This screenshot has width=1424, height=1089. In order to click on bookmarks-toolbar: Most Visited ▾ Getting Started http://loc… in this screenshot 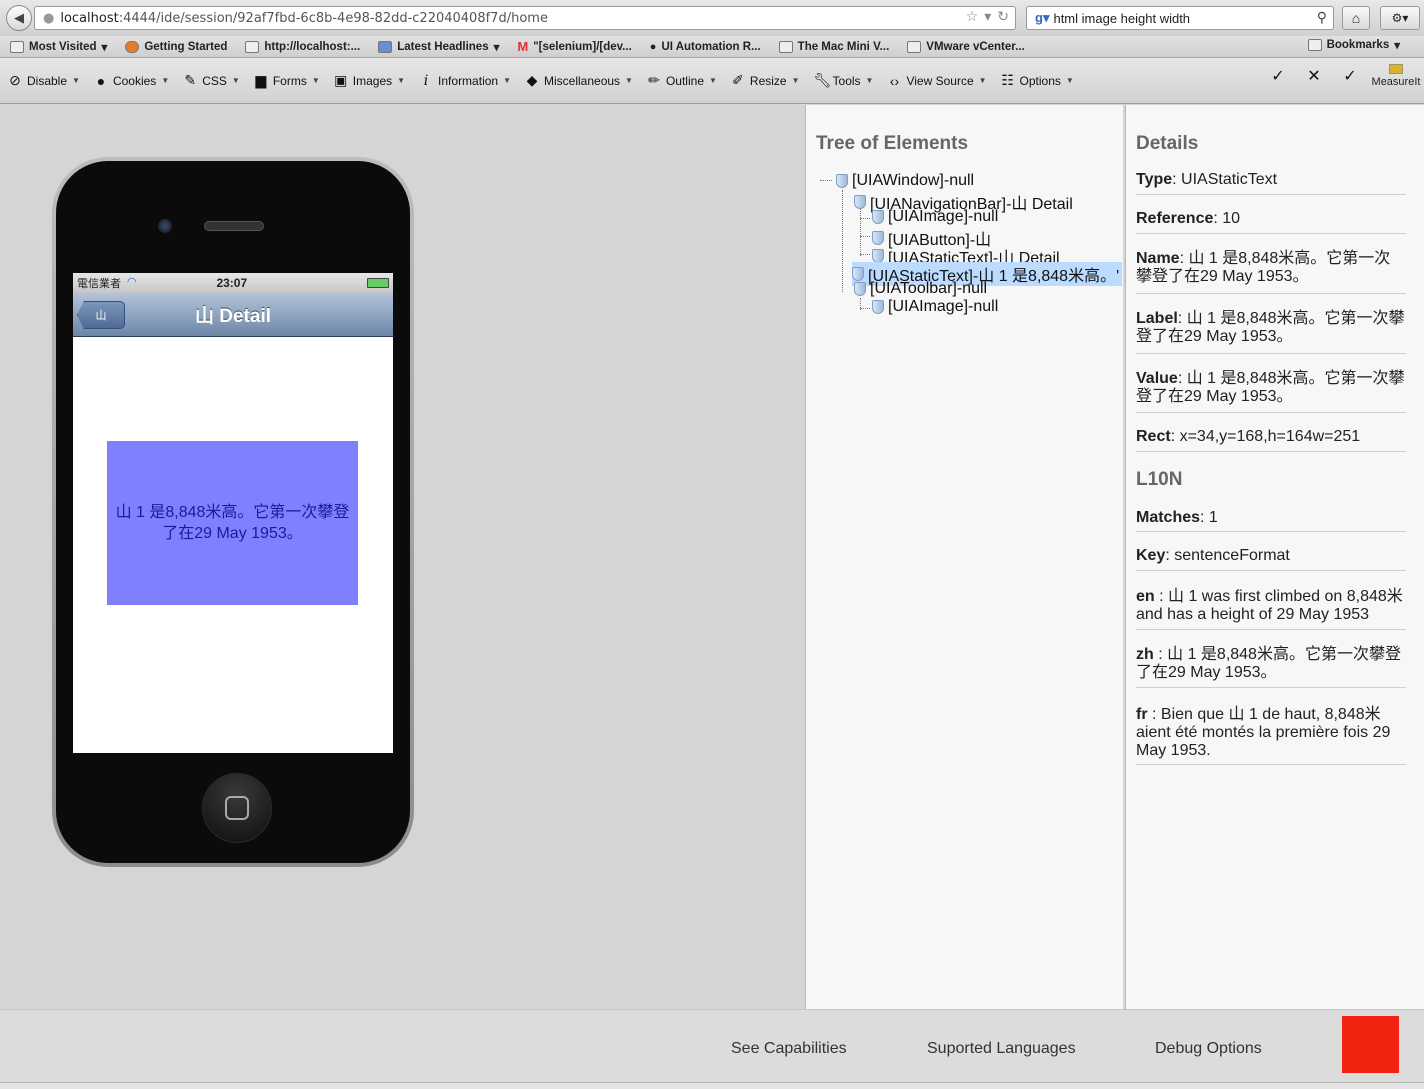, I will do `click(712, 47)`.